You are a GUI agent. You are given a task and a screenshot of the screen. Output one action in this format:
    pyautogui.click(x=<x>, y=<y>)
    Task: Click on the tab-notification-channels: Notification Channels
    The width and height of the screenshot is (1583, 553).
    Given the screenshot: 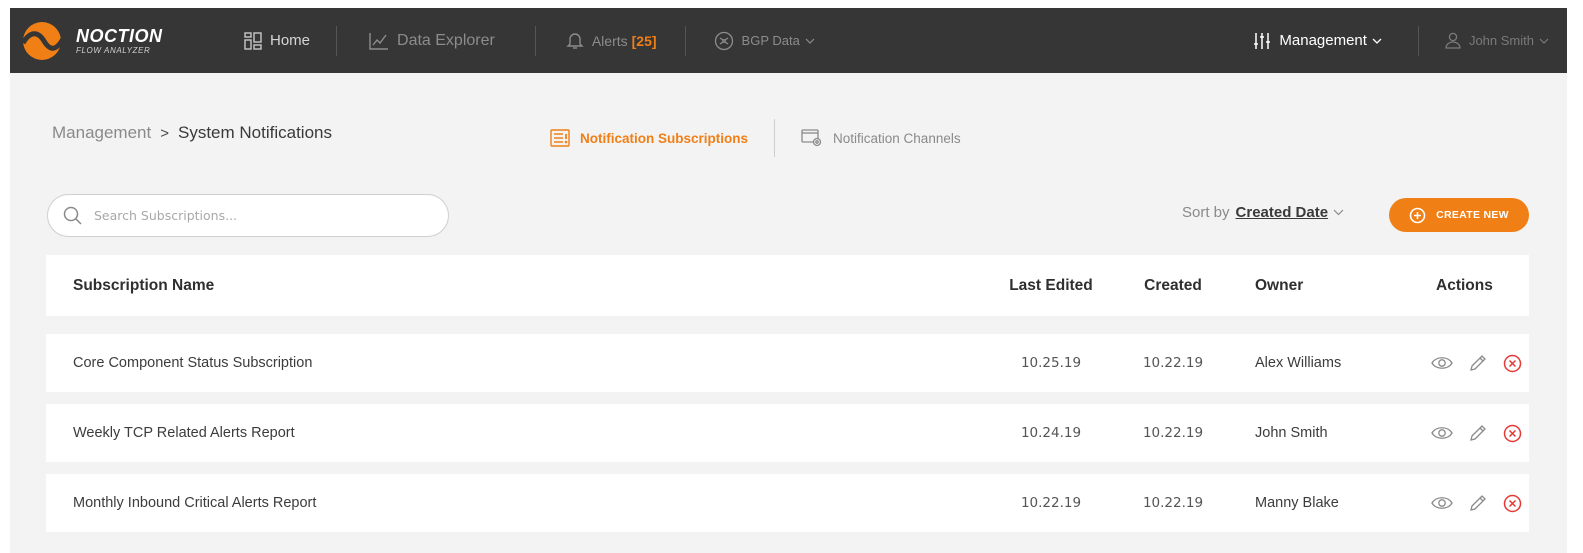 What is the action you would take?
    pyautogui.click(x=881, y=138)
    